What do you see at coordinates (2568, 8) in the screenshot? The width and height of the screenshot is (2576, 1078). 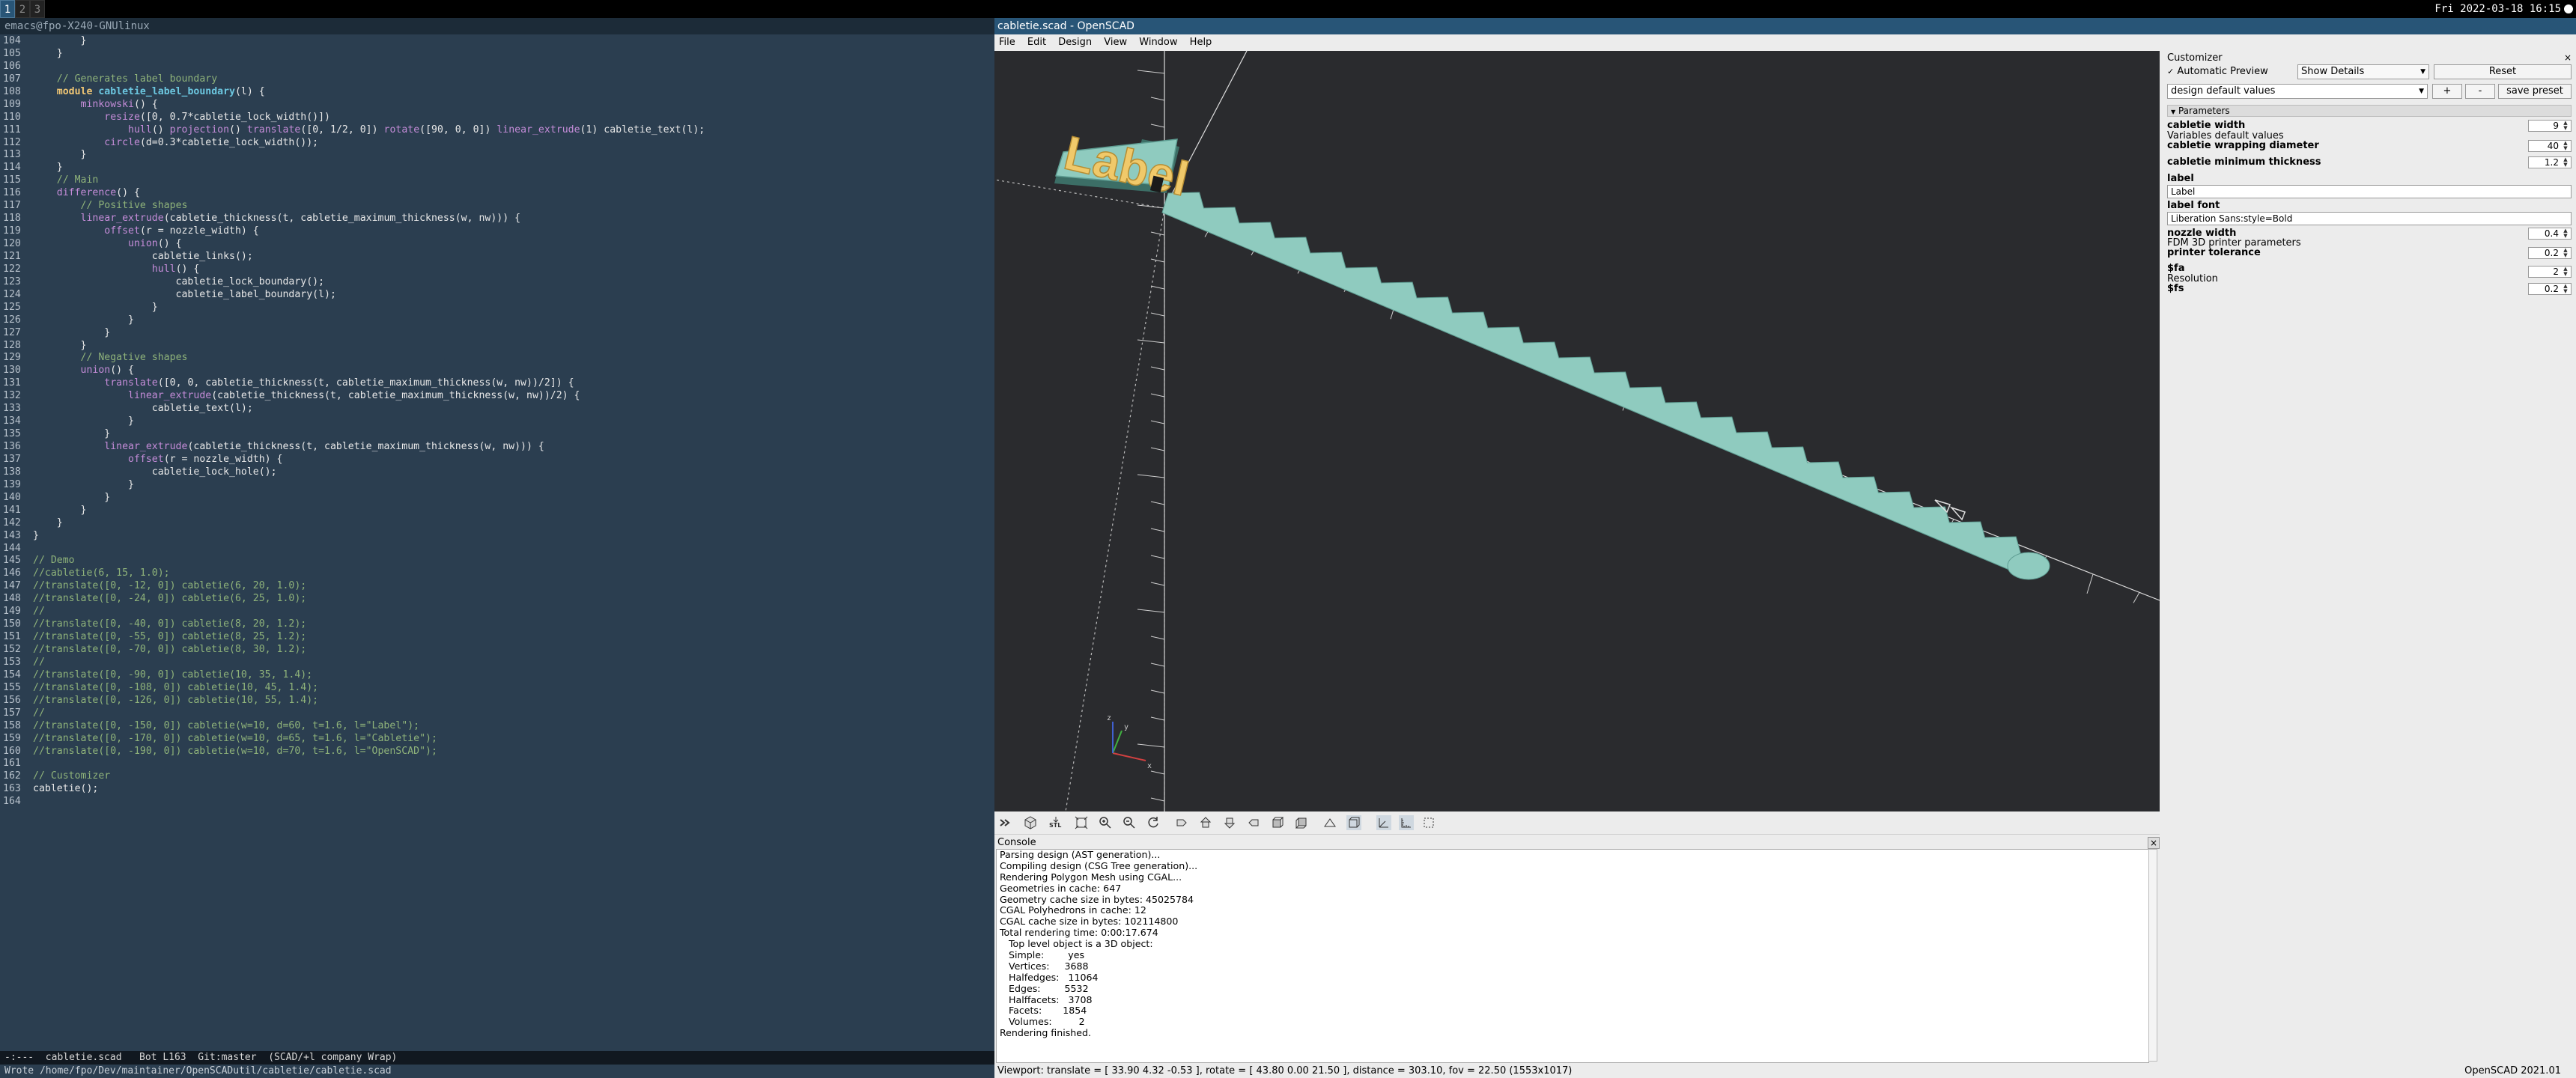 I see `power-icon` at bounding box center [2568, 8].